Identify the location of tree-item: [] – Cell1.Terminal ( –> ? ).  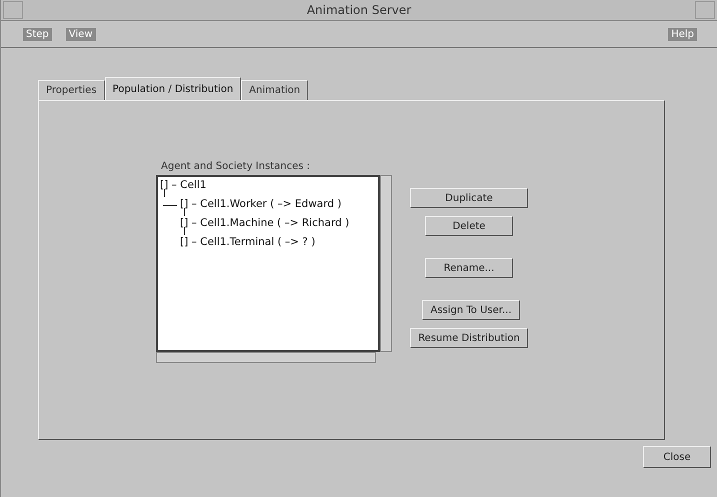
(248, 242).